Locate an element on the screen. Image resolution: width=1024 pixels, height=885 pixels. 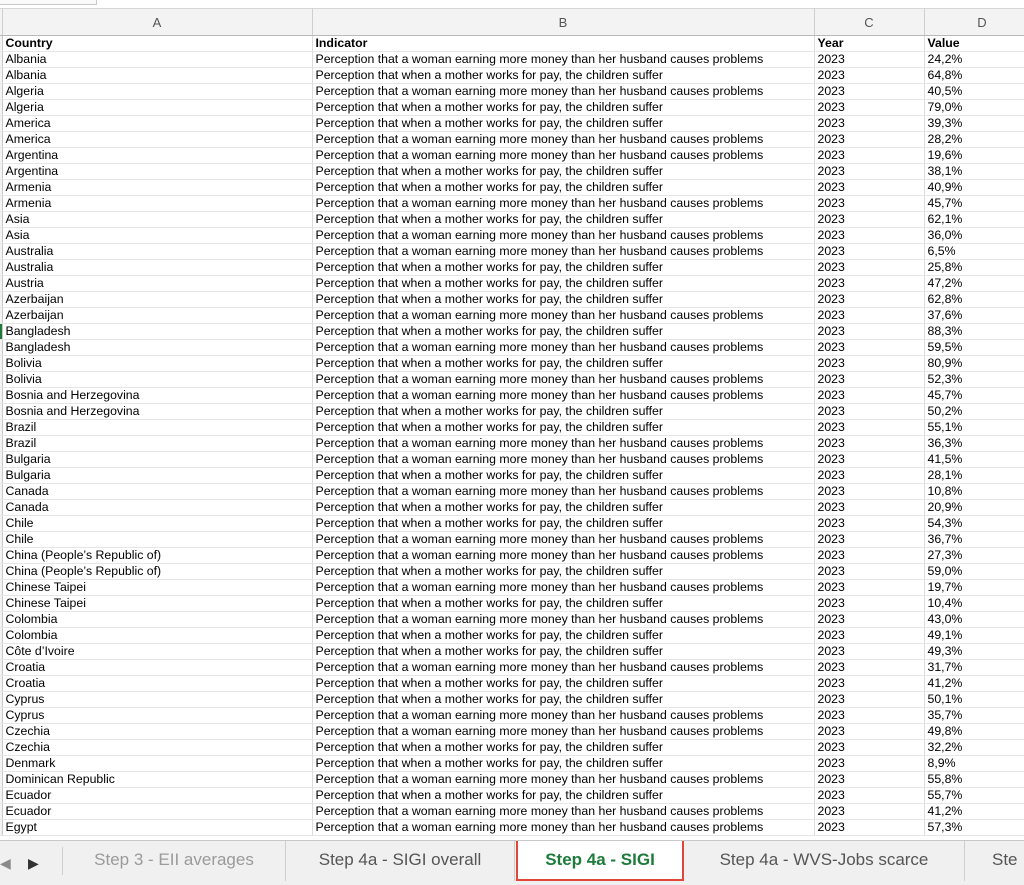
cell-value: 55,8% is located at coordinates (974, 779).